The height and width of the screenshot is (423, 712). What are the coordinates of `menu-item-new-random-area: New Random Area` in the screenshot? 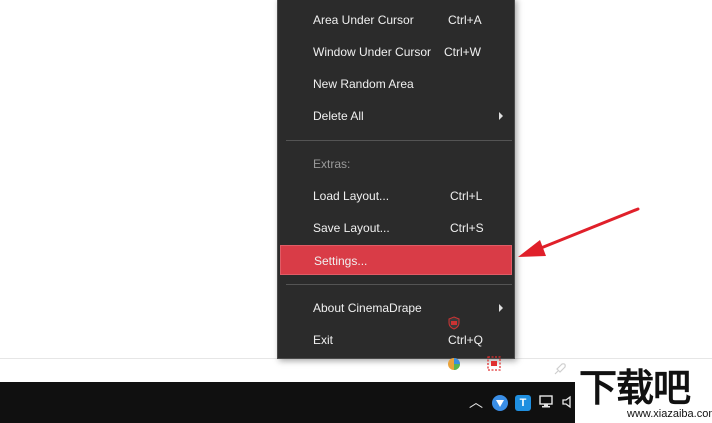 It's located at (396, 84).